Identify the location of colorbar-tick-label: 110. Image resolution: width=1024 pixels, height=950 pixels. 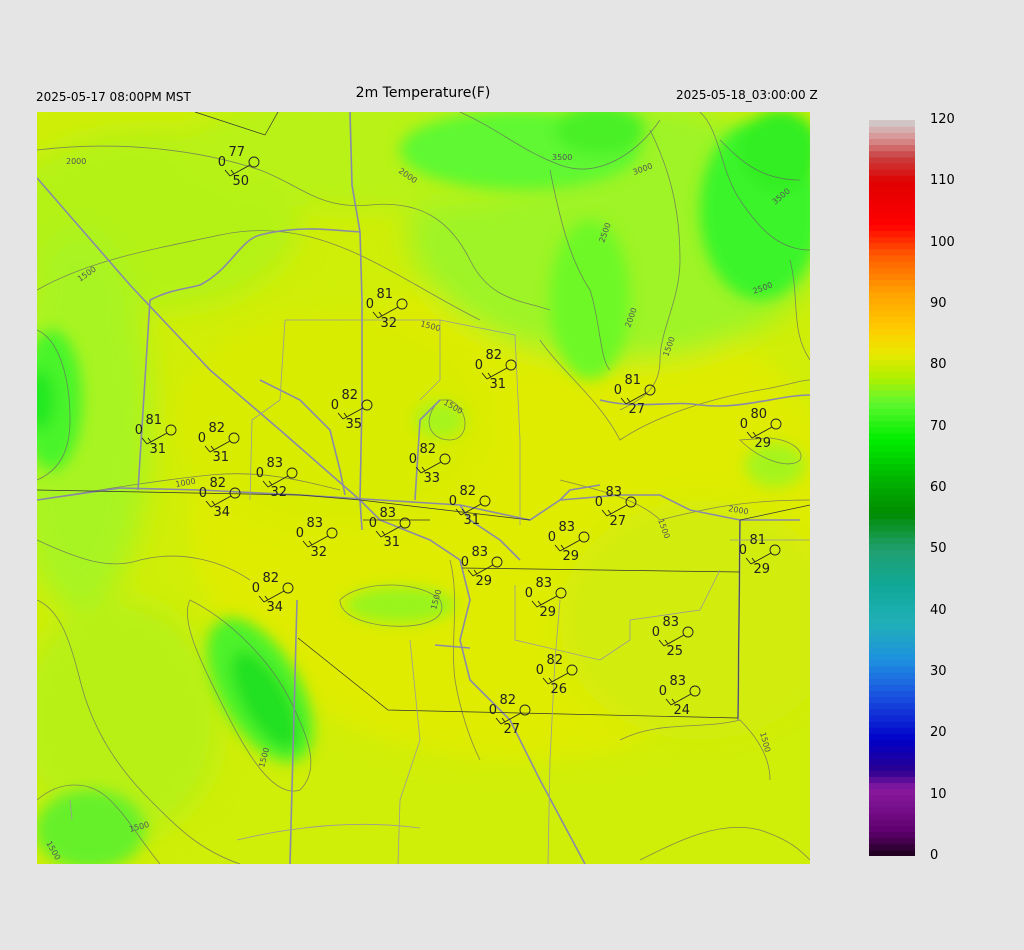
(942, 181).